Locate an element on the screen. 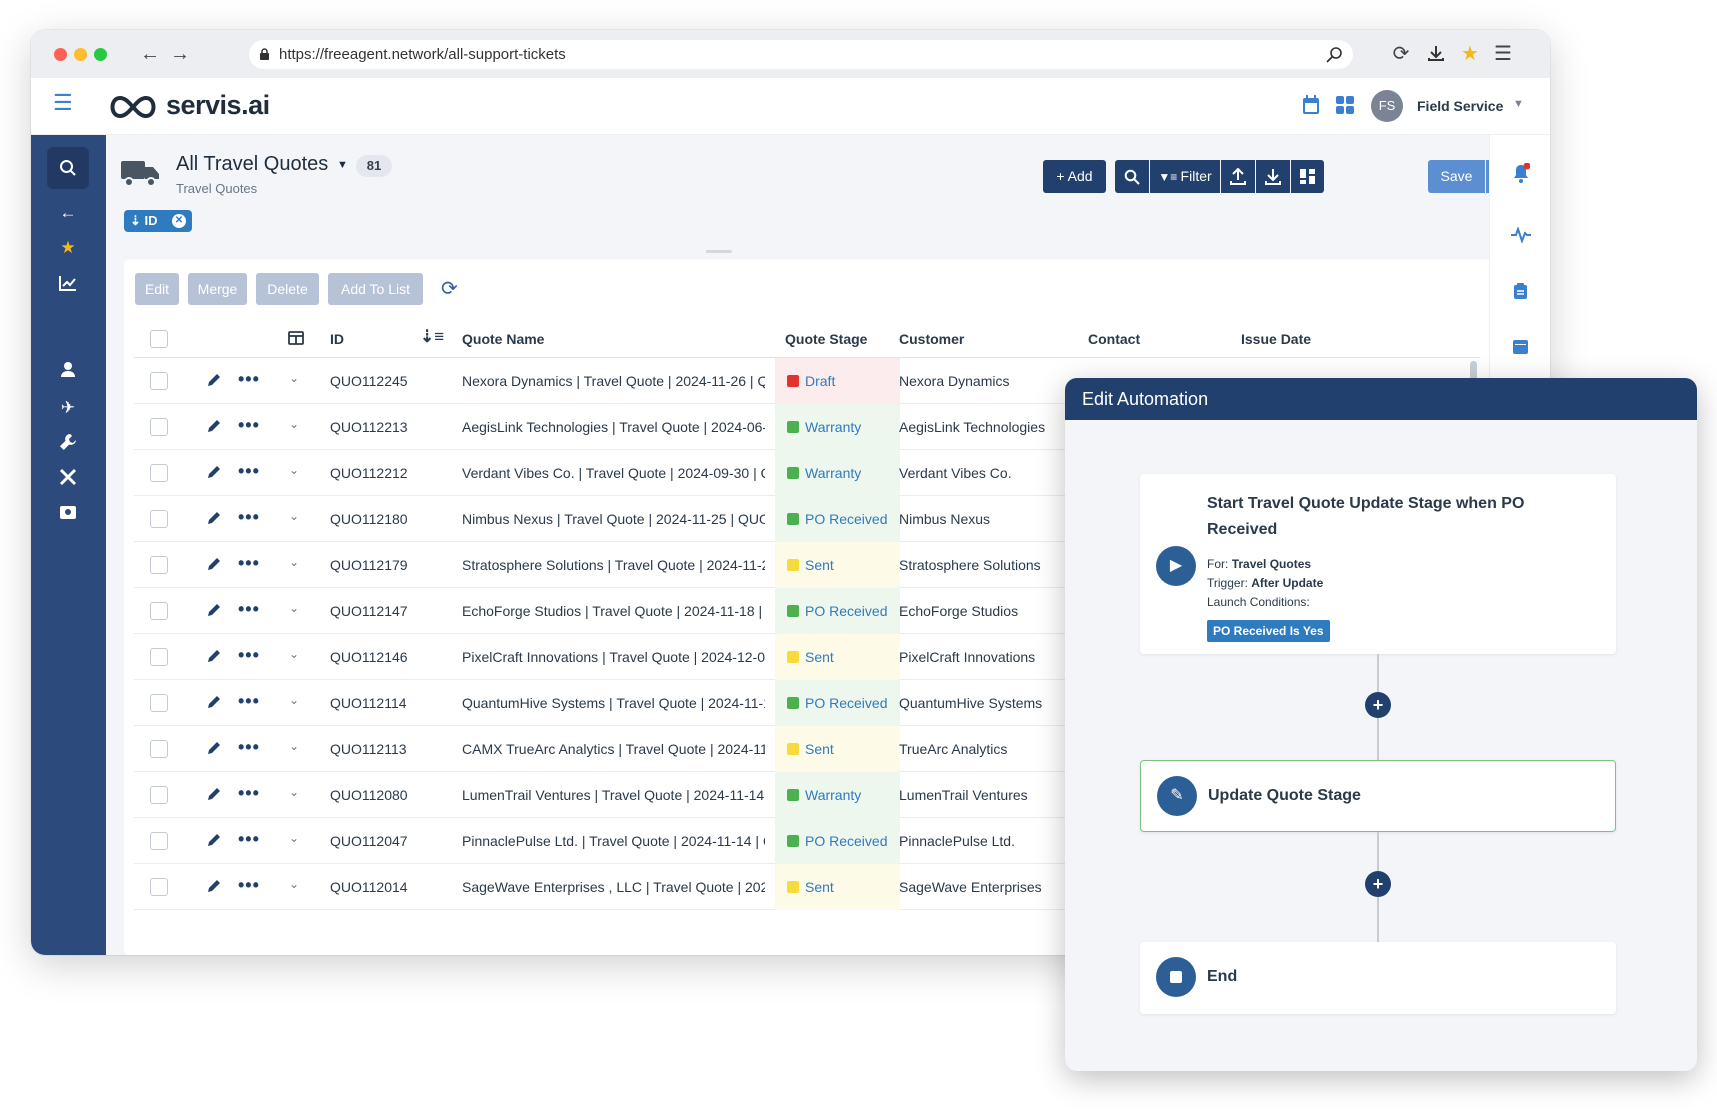 The width and height of the screenshot is (1717, 1112). close-window-button is located at coordinates (60, 54).